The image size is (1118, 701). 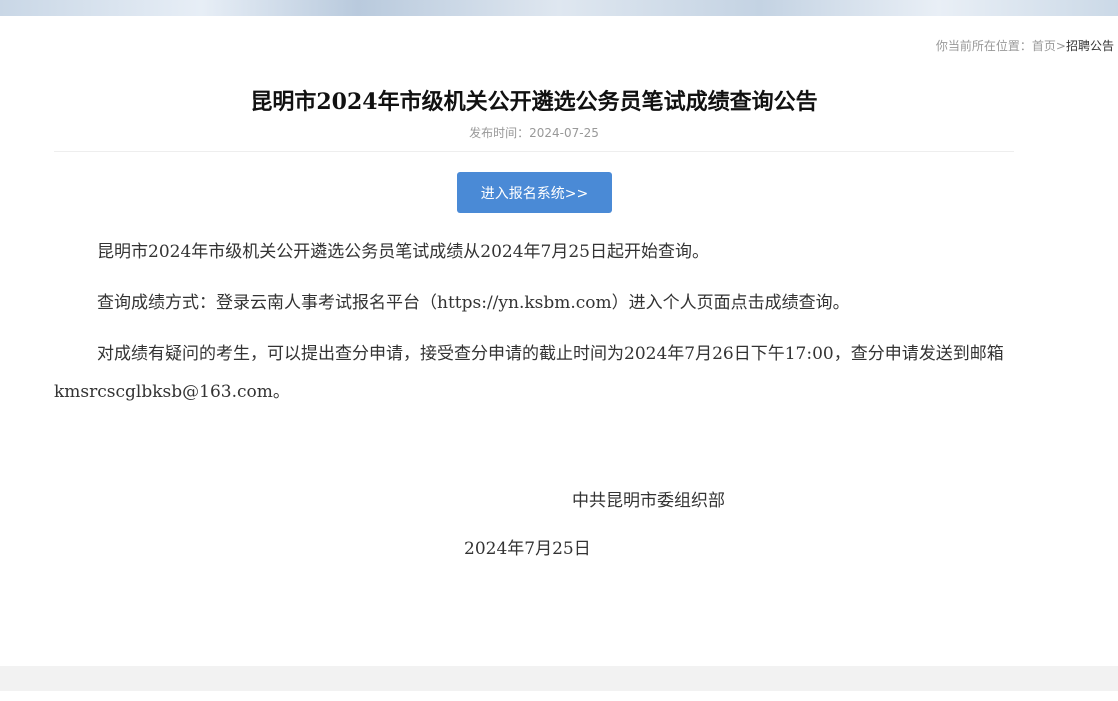 What do you see at coordinates (559, 678) in the screenshot?
I see `footer-band` at bounding box center [559, 678].